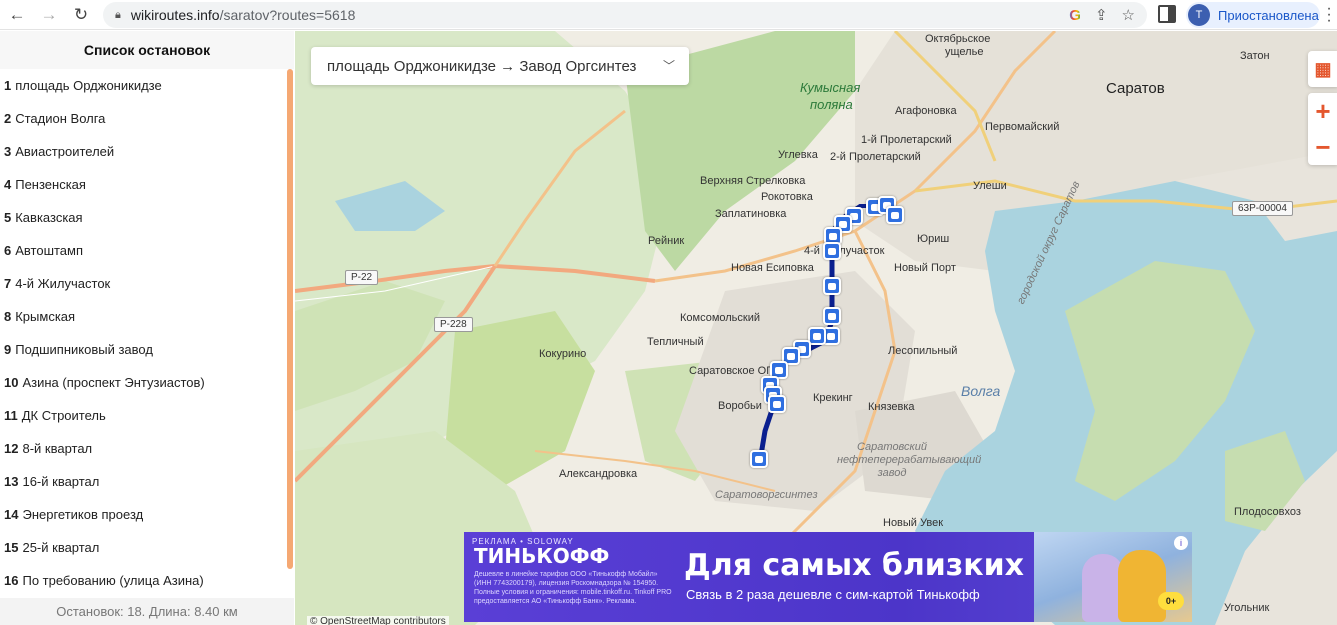  I want to click on map-label: Комсомольский, so click(720, 318).